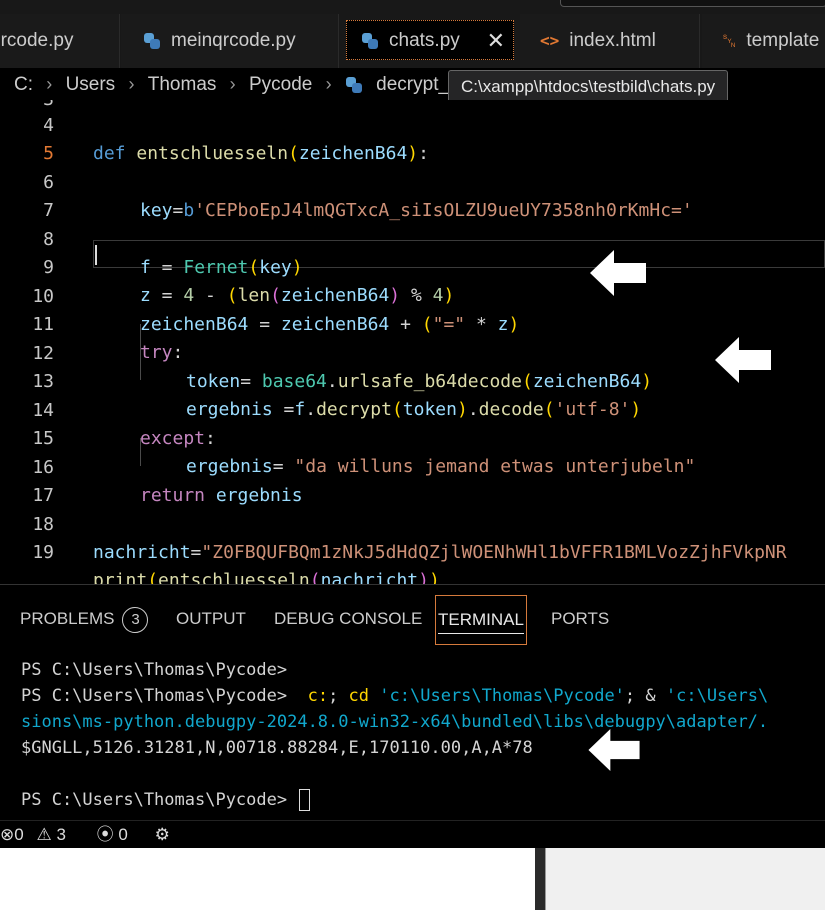 This screenshot has width=825, height=910. Describe the element at coordinates (550, 40) in the screenshot. I see `html-icon: <>` at that location.